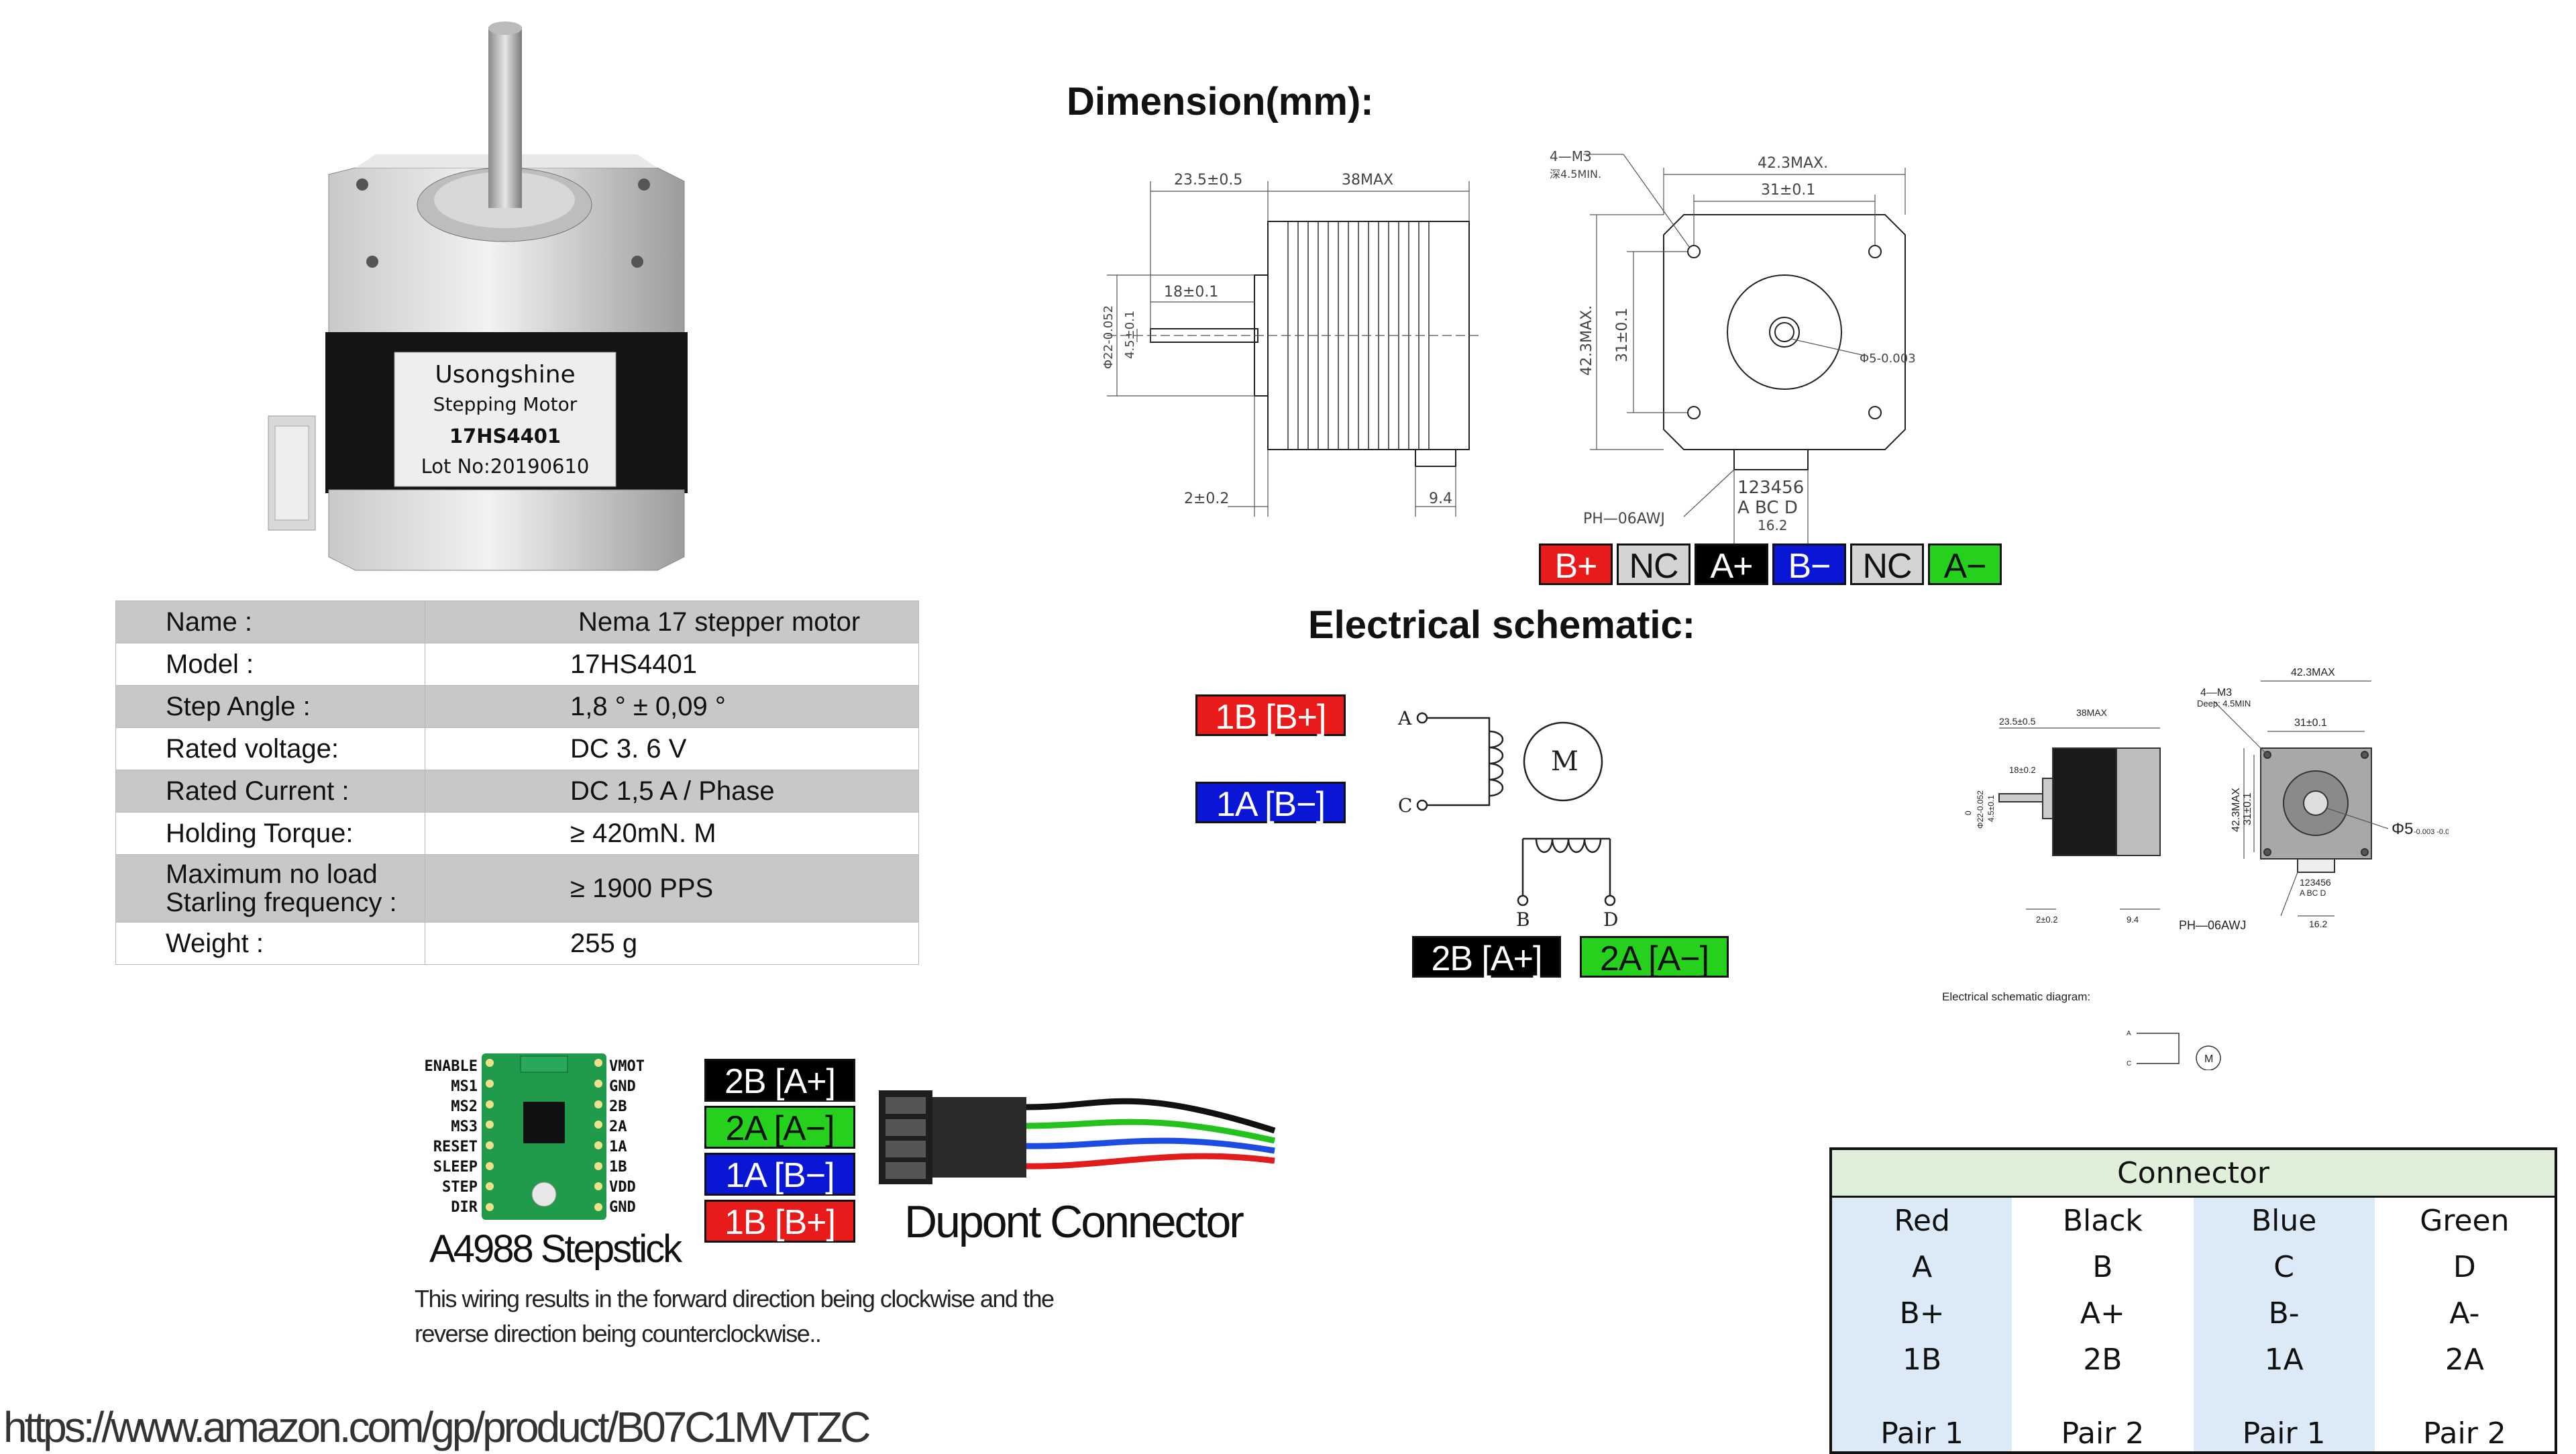 This screenshot has width=2576, height=1454. I want to click on dim-16-2: 16.2, so click(1773, 525).